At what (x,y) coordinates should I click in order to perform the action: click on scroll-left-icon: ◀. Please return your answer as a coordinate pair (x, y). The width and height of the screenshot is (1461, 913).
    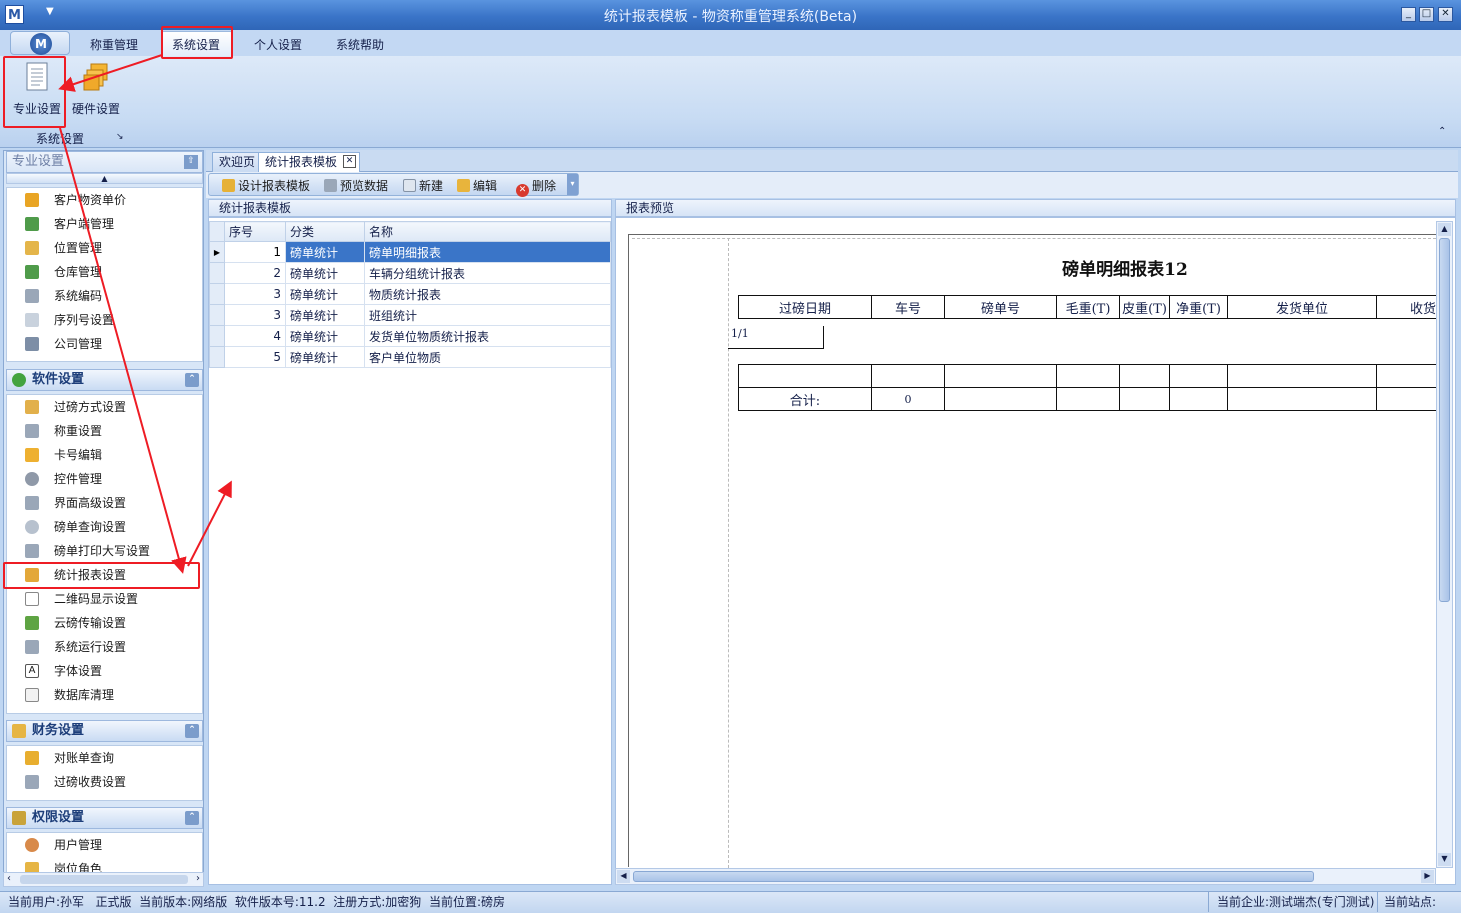
    Looking at the image, I should click on (623, 876).